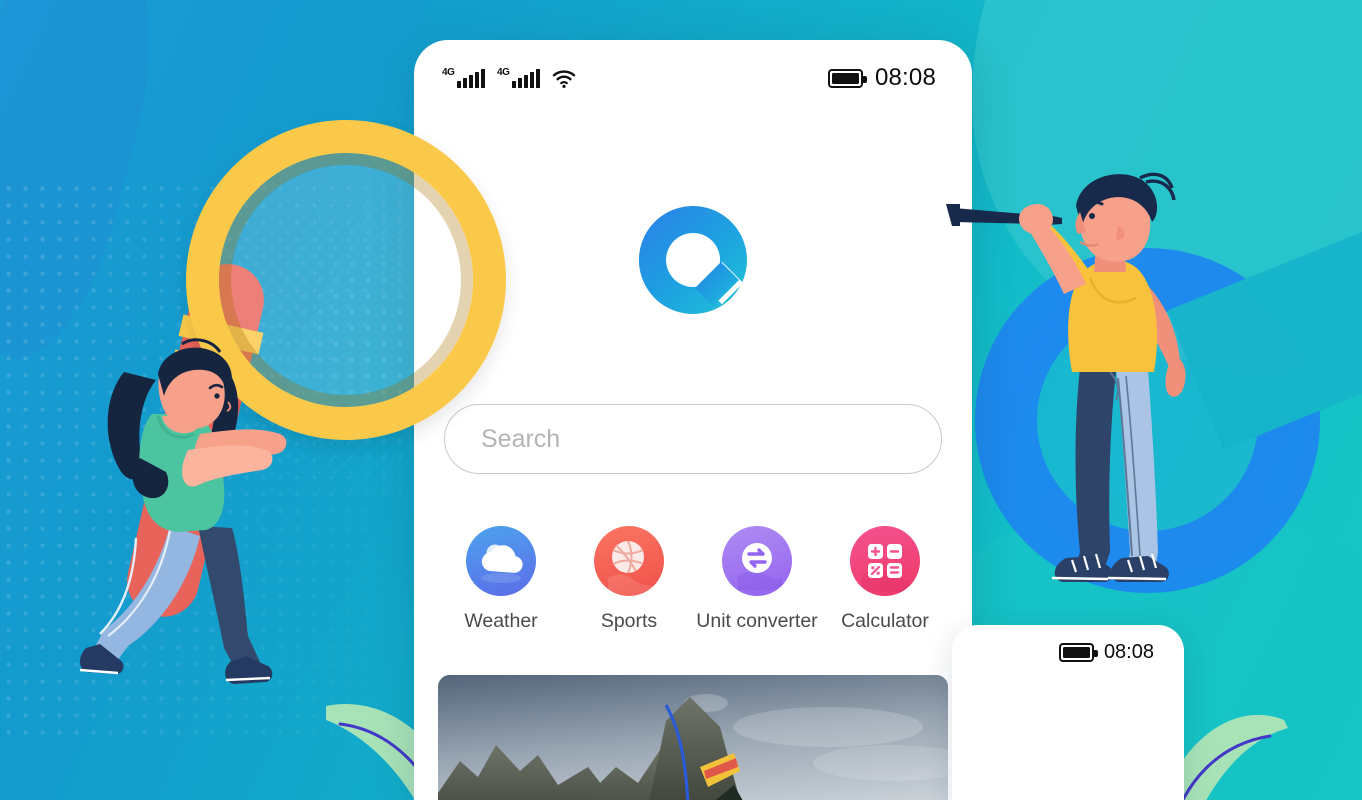  Describe the element at coordinates (693, 579) in the screenshot. I see `shortcut-row: Weather Sports Unit converter Calculator` at that location.